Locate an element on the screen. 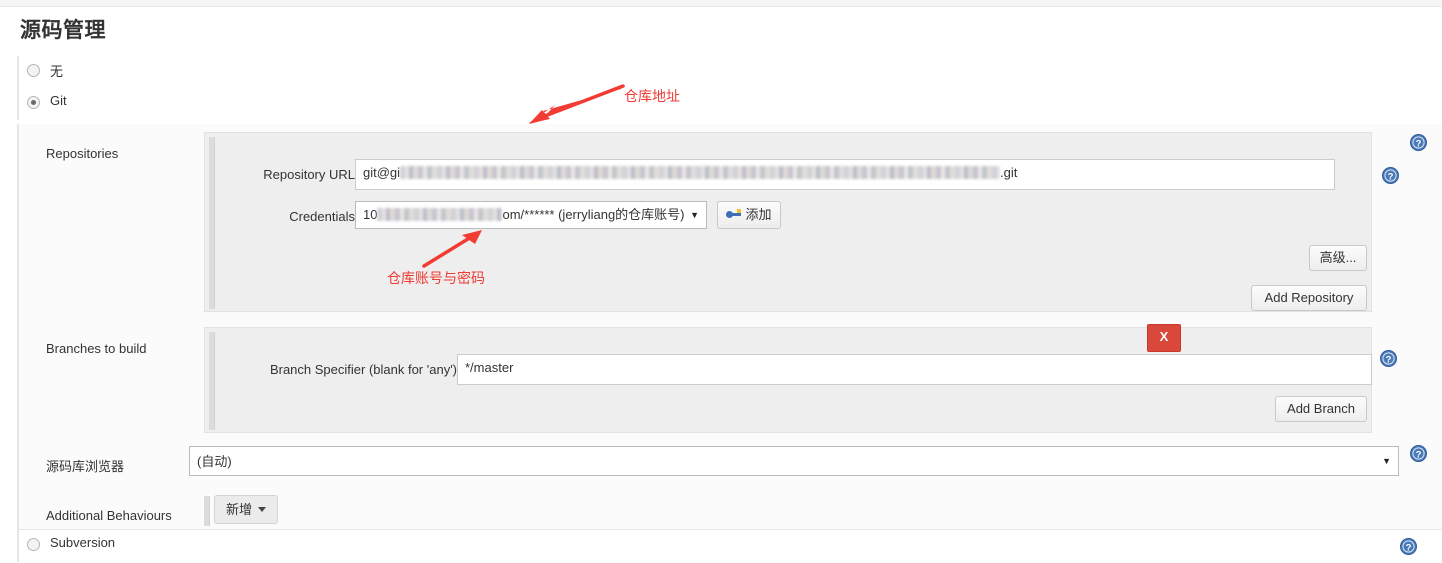 The width and height of the screenshot is (1442, 563). scm-option-subversion-label: Subversion is located at coordinates (83, 542).